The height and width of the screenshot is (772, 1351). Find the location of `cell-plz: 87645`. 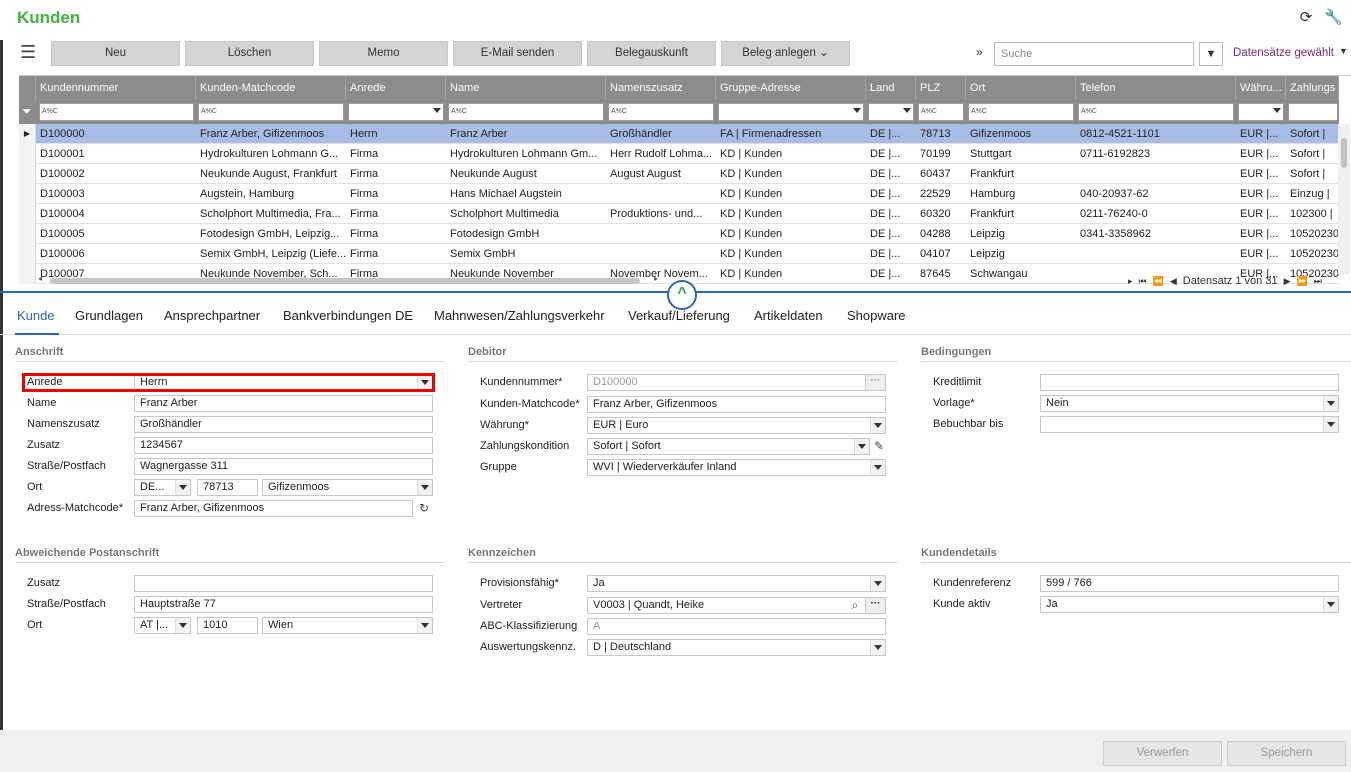

cell-plz: 87645 is located at coordinates (941, 274).